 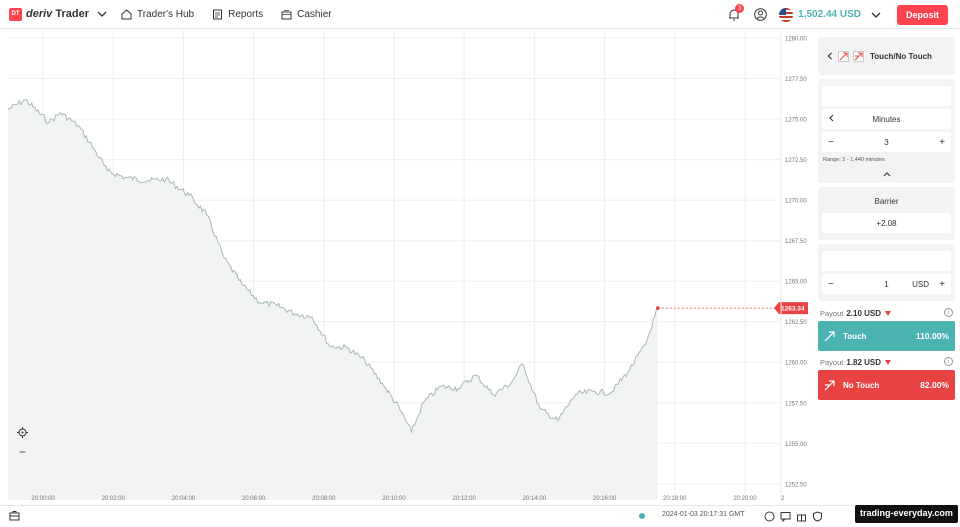 I want to click on duration-tabs, so click(x=886, y=96).